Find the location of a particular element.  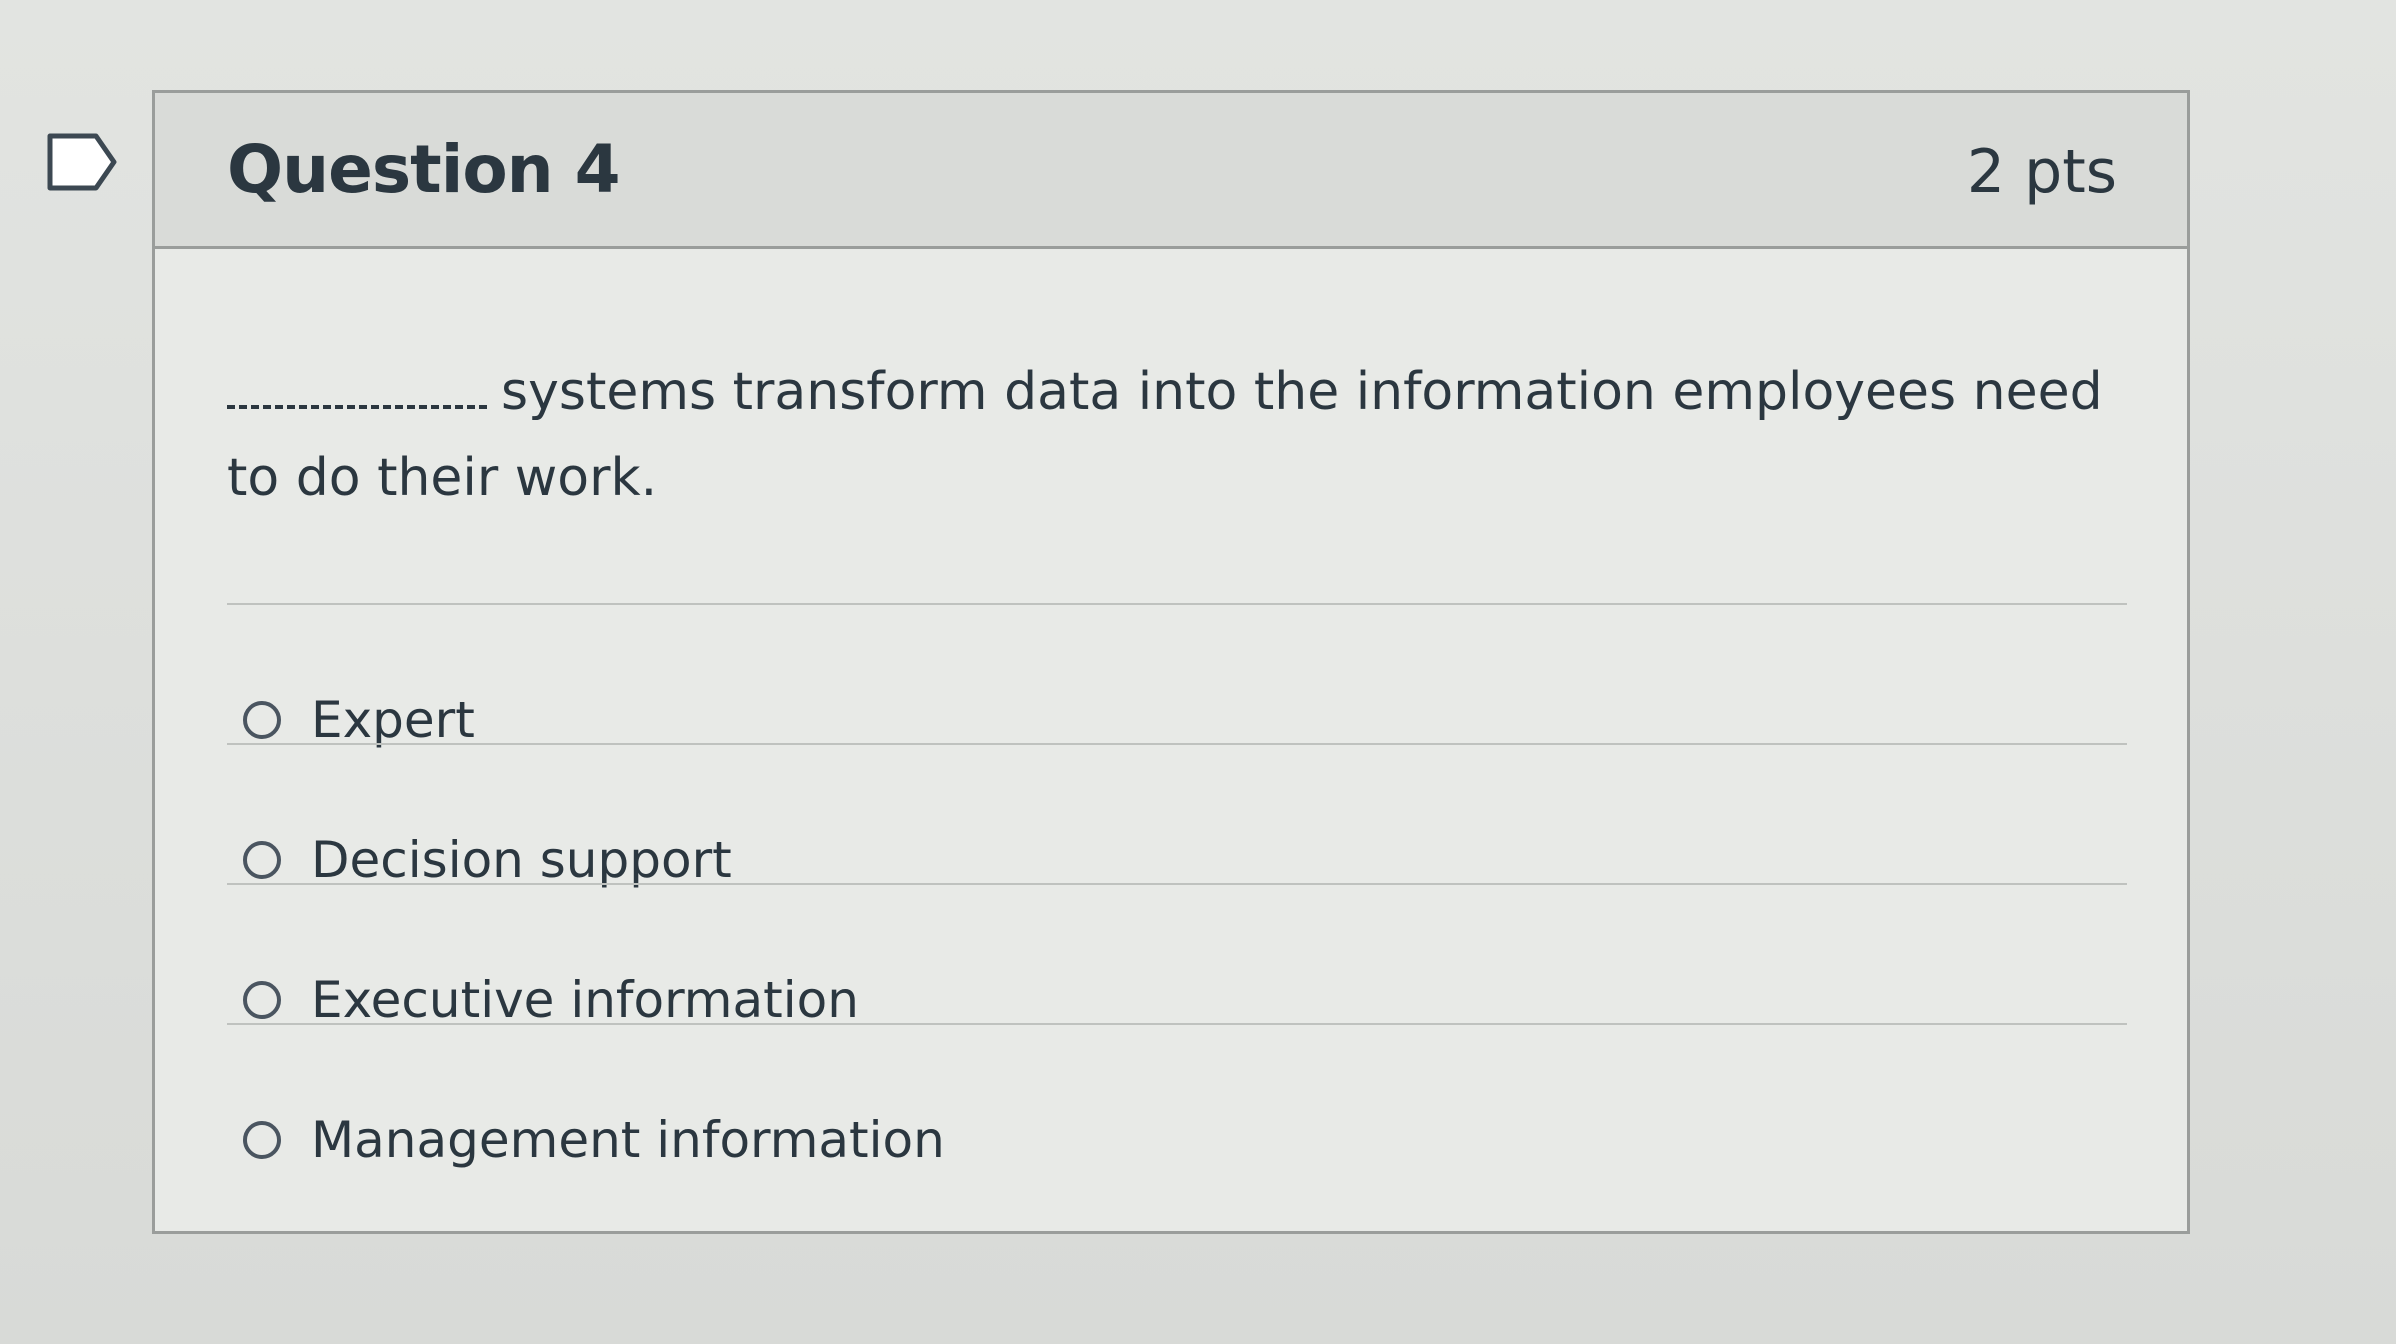

question-points: 2 pts is located at coordinates (2041, 172).